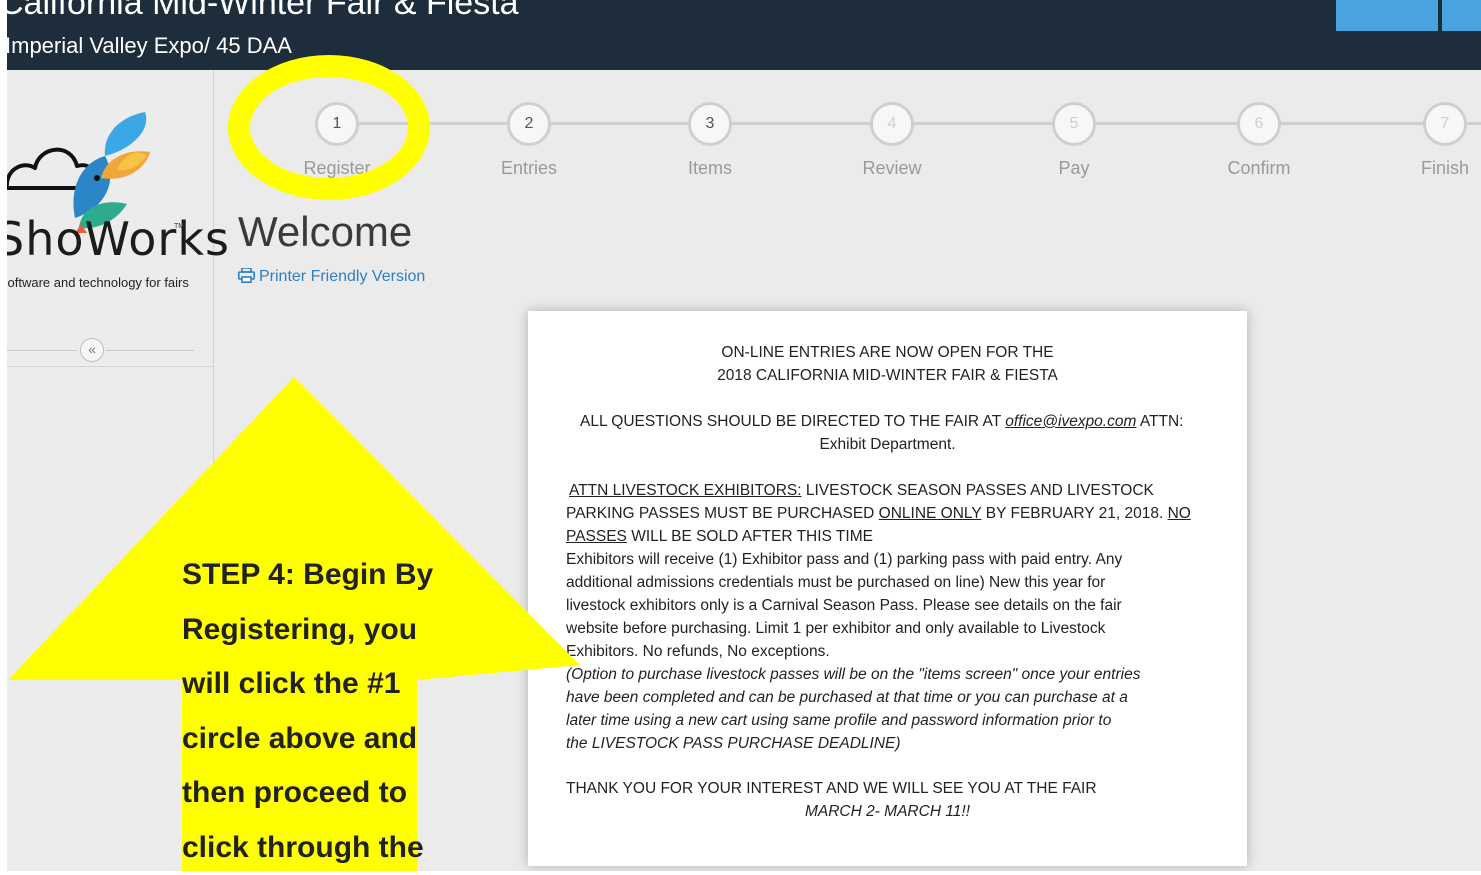 The image size is (1481, 875). I want to click on annotation-line-5: then proceed to, so click(317, 793).